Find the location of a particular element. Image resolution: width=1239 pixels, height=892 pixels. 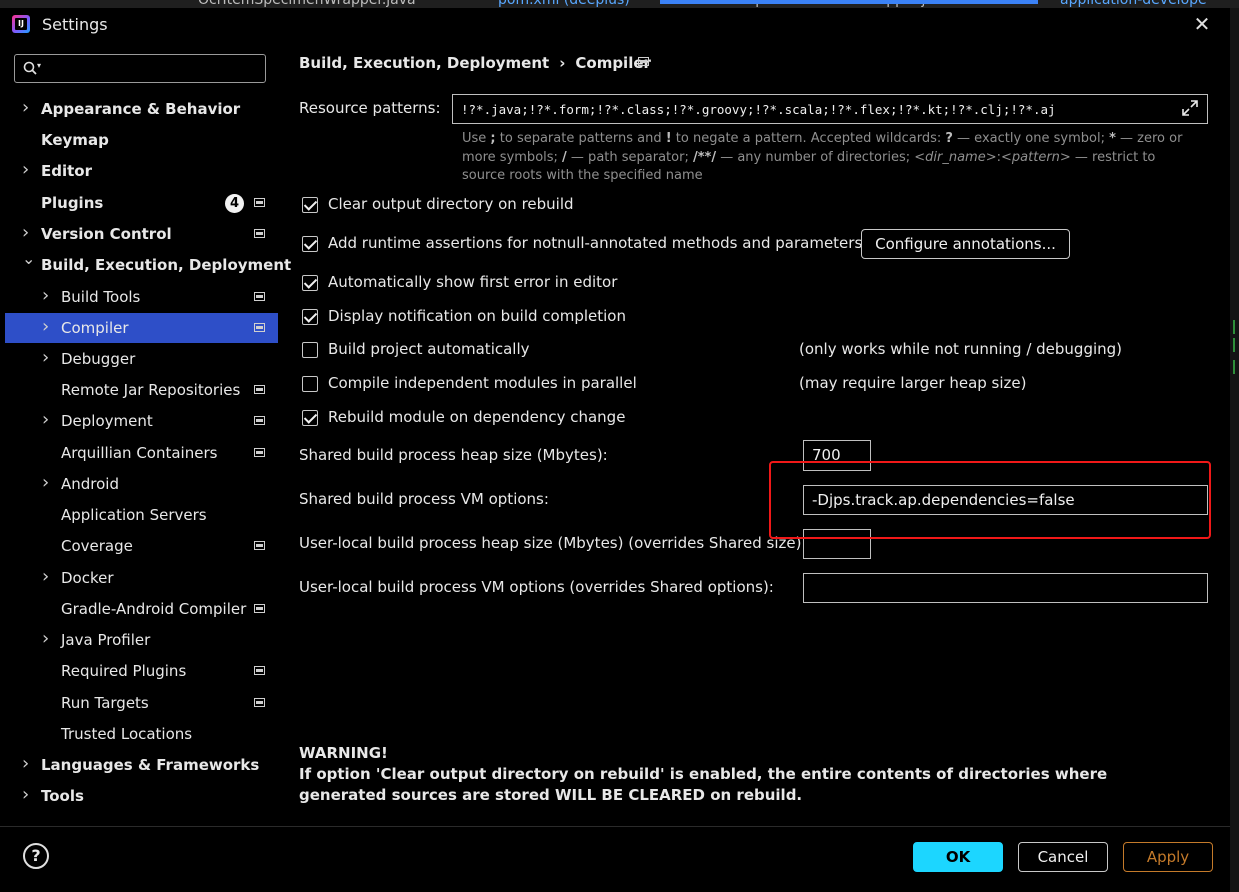

sidebar-item-label: Keymap is located at coordinates (75, 140).